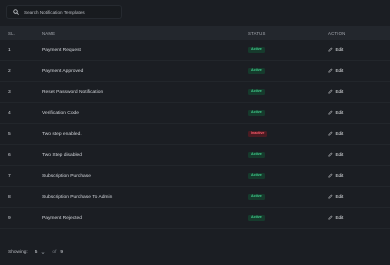 Image resolution: width=390 pixels, height=265 pixels. What do you see at coordinates (62, 252) in the screenshot?
I see `total-count: 9` at bounding box center [62, 252].